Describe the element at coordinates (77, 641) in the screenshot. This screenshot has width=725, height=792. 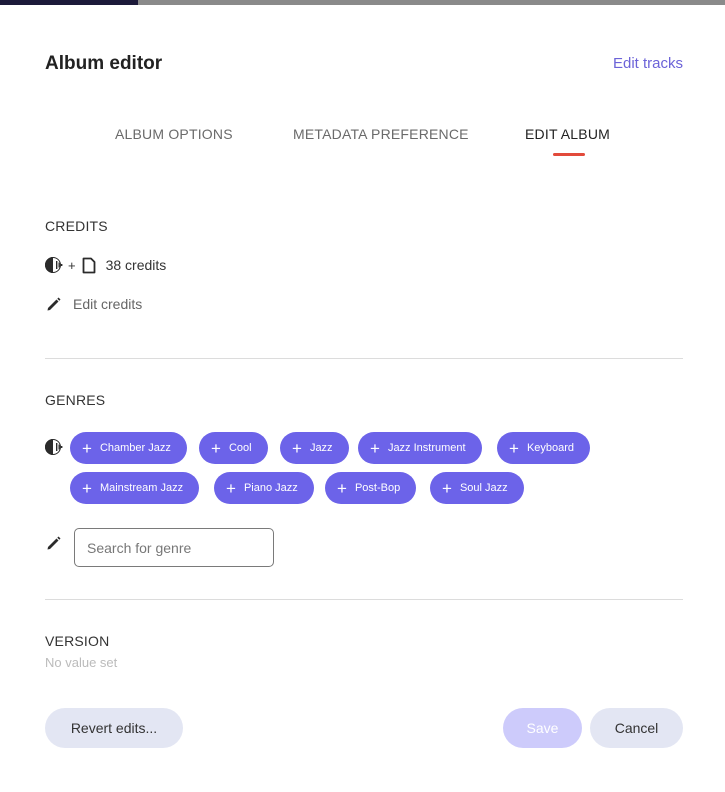
I see `version-section-title: VERSION` at that location.